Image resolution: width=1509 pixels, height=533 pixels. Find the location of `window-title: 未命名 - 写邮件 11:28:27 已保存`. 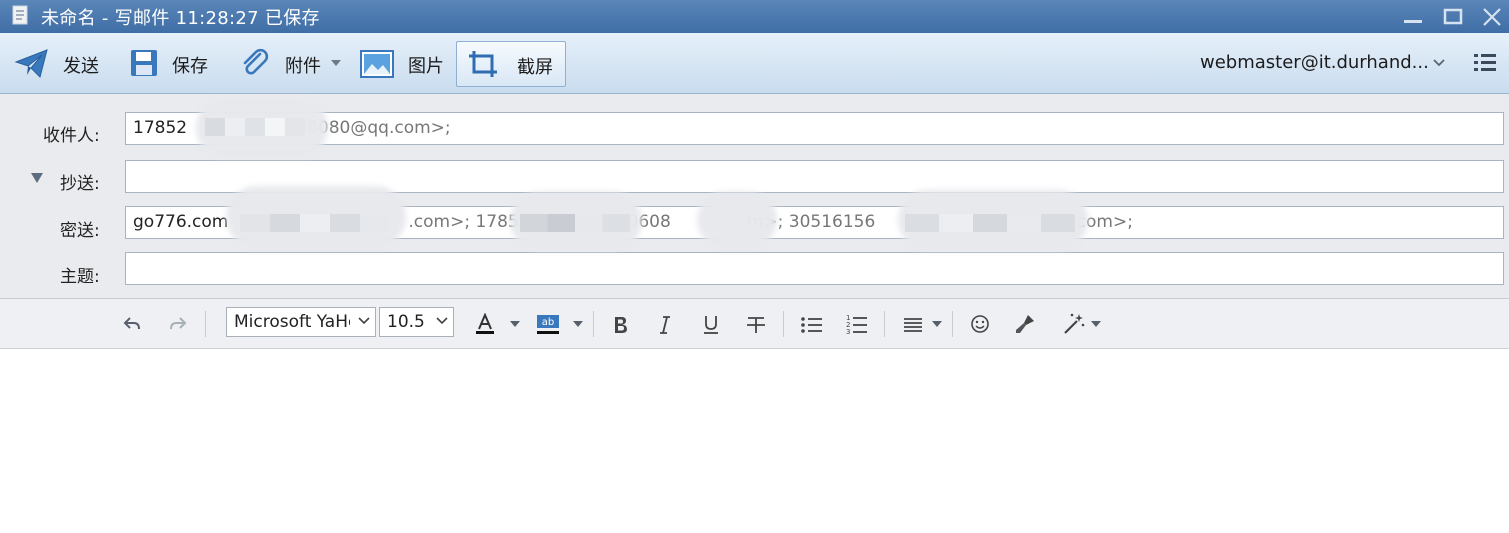

window-title: 未命名 - 写邮件 11:28:27 已保存 is located at coordinates (180, 18).